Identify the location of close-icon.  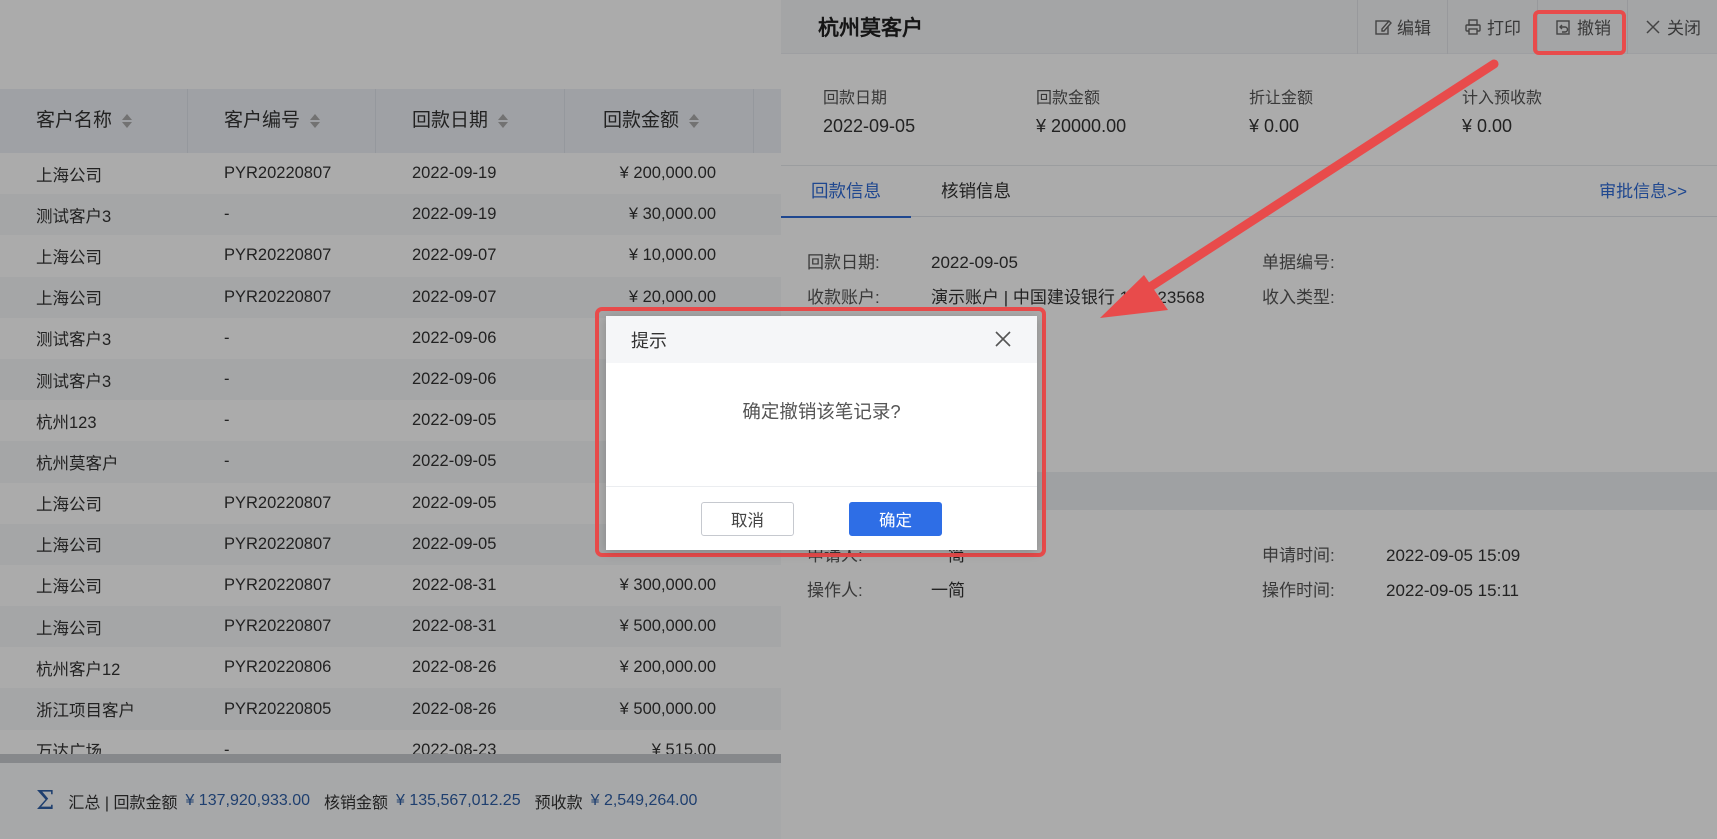
(1003, 339).